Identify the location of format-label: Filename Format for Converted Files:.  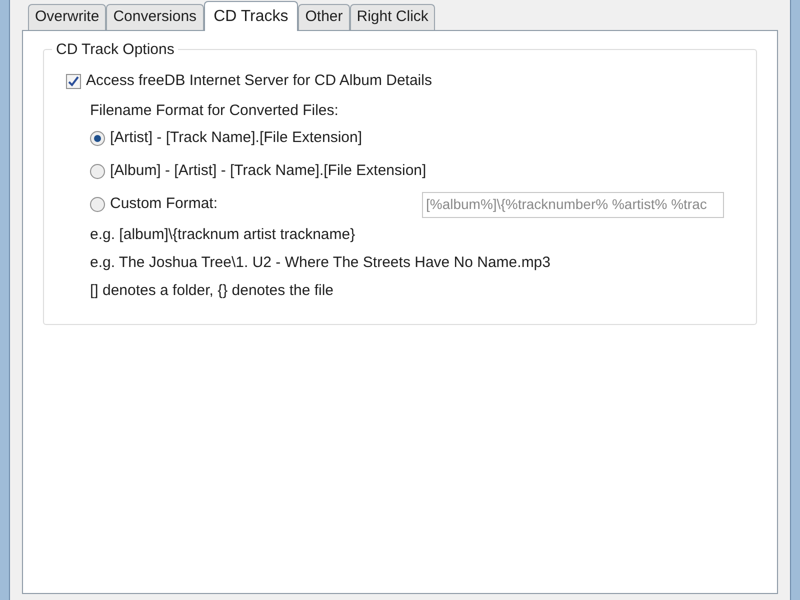
(215, 111).